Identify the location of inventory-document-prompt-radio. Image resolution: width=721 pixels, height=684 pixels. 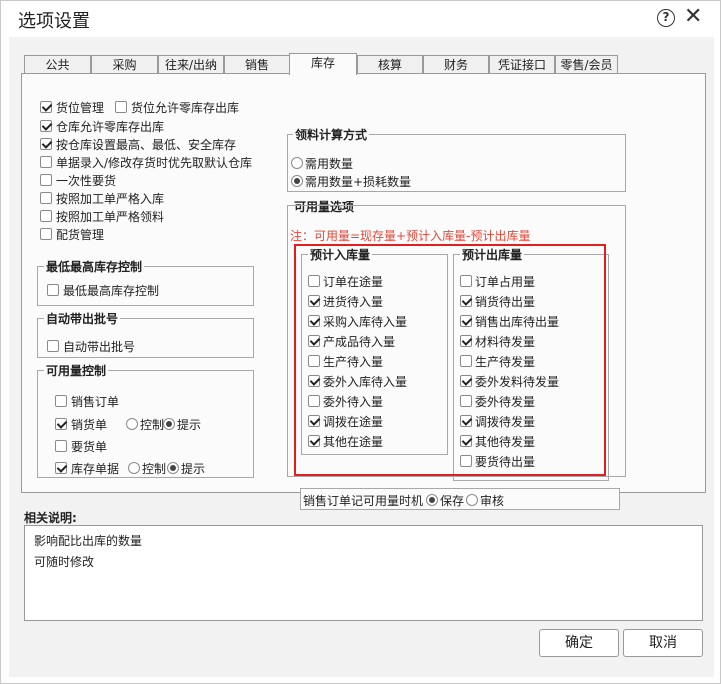
(173, 468).